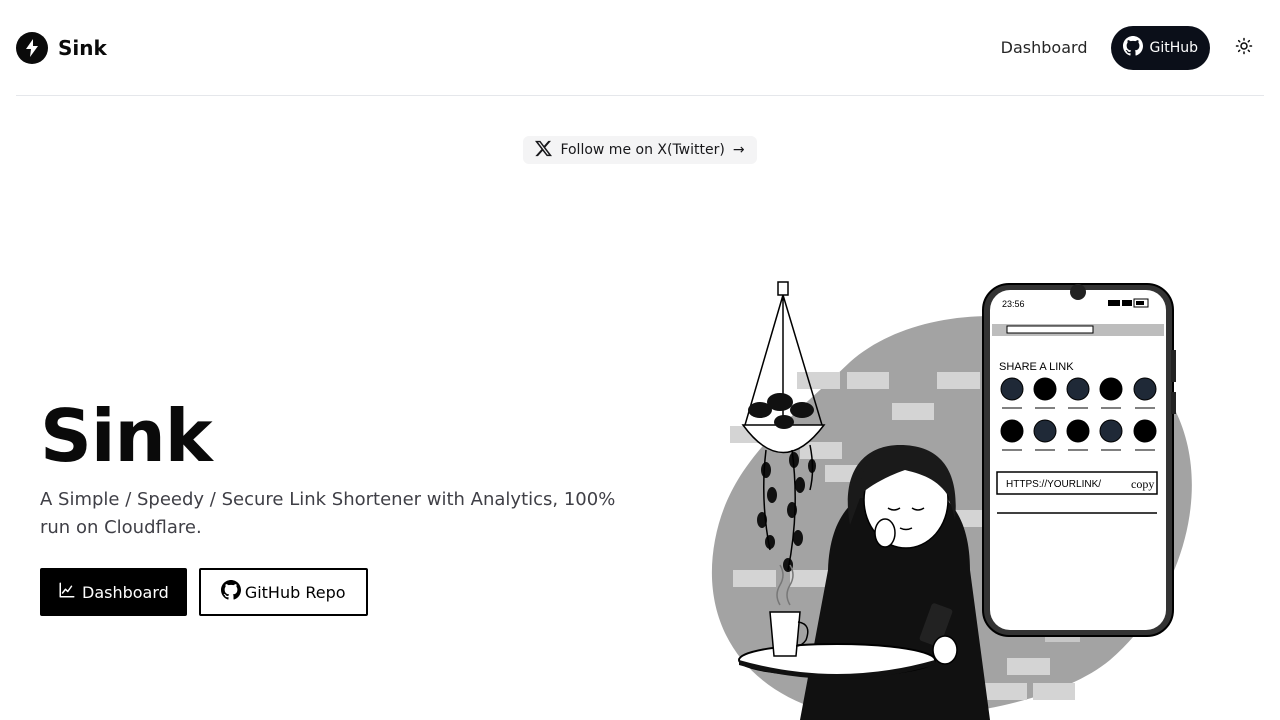  I want to click on theme-toggle, so click(1244, 48).